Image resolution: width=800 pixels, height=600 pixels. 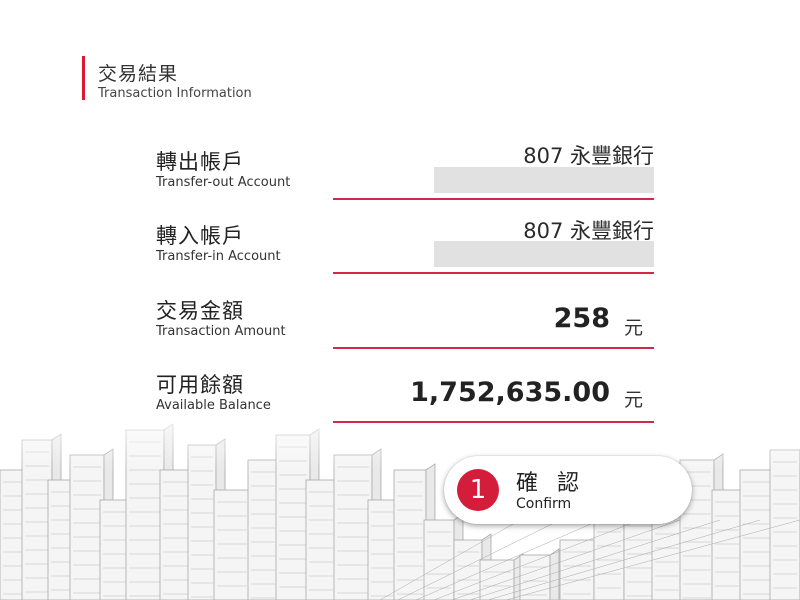 I want to click on balance-row: 可用餘額 Available Balance 1,752,635.00 元, so click(x=400, y=399).